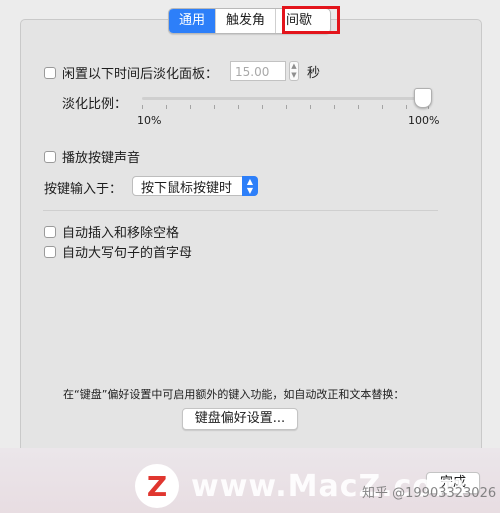 The width and height of the screenshot is (500, 513). I want to click on key-input-row: 按键输入于：, so click(83, 187).